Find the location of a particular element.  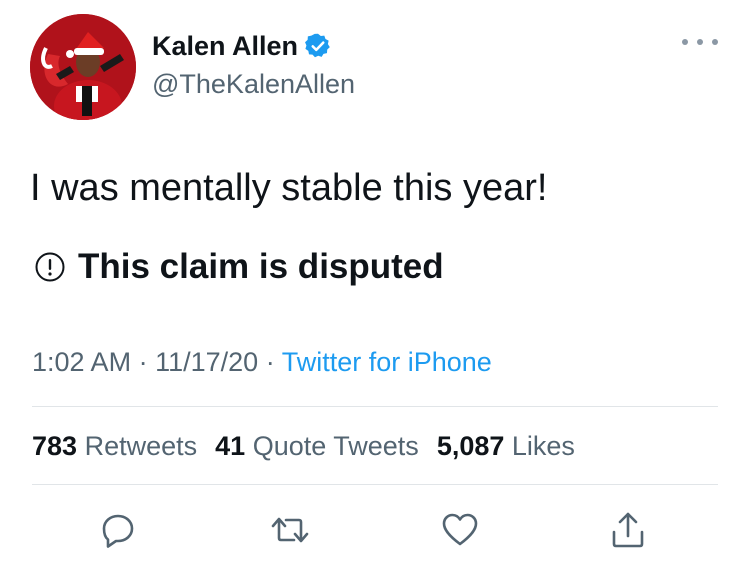

tweet-source-link: Twitter for iPhone is located at coordinates (387, 362).